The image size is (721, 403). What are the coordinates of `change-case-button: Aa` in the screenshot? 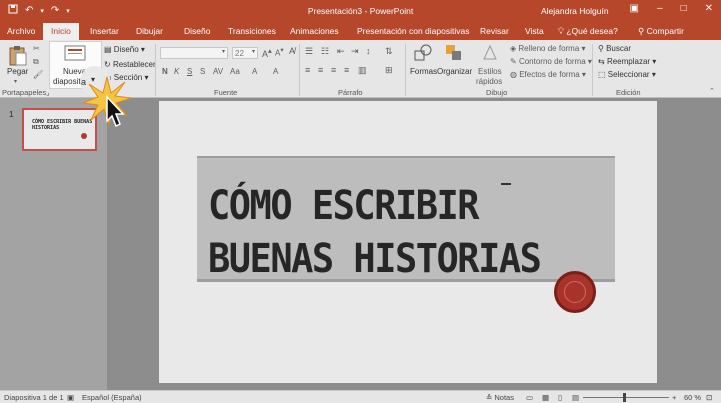 It's located at (235, 71).